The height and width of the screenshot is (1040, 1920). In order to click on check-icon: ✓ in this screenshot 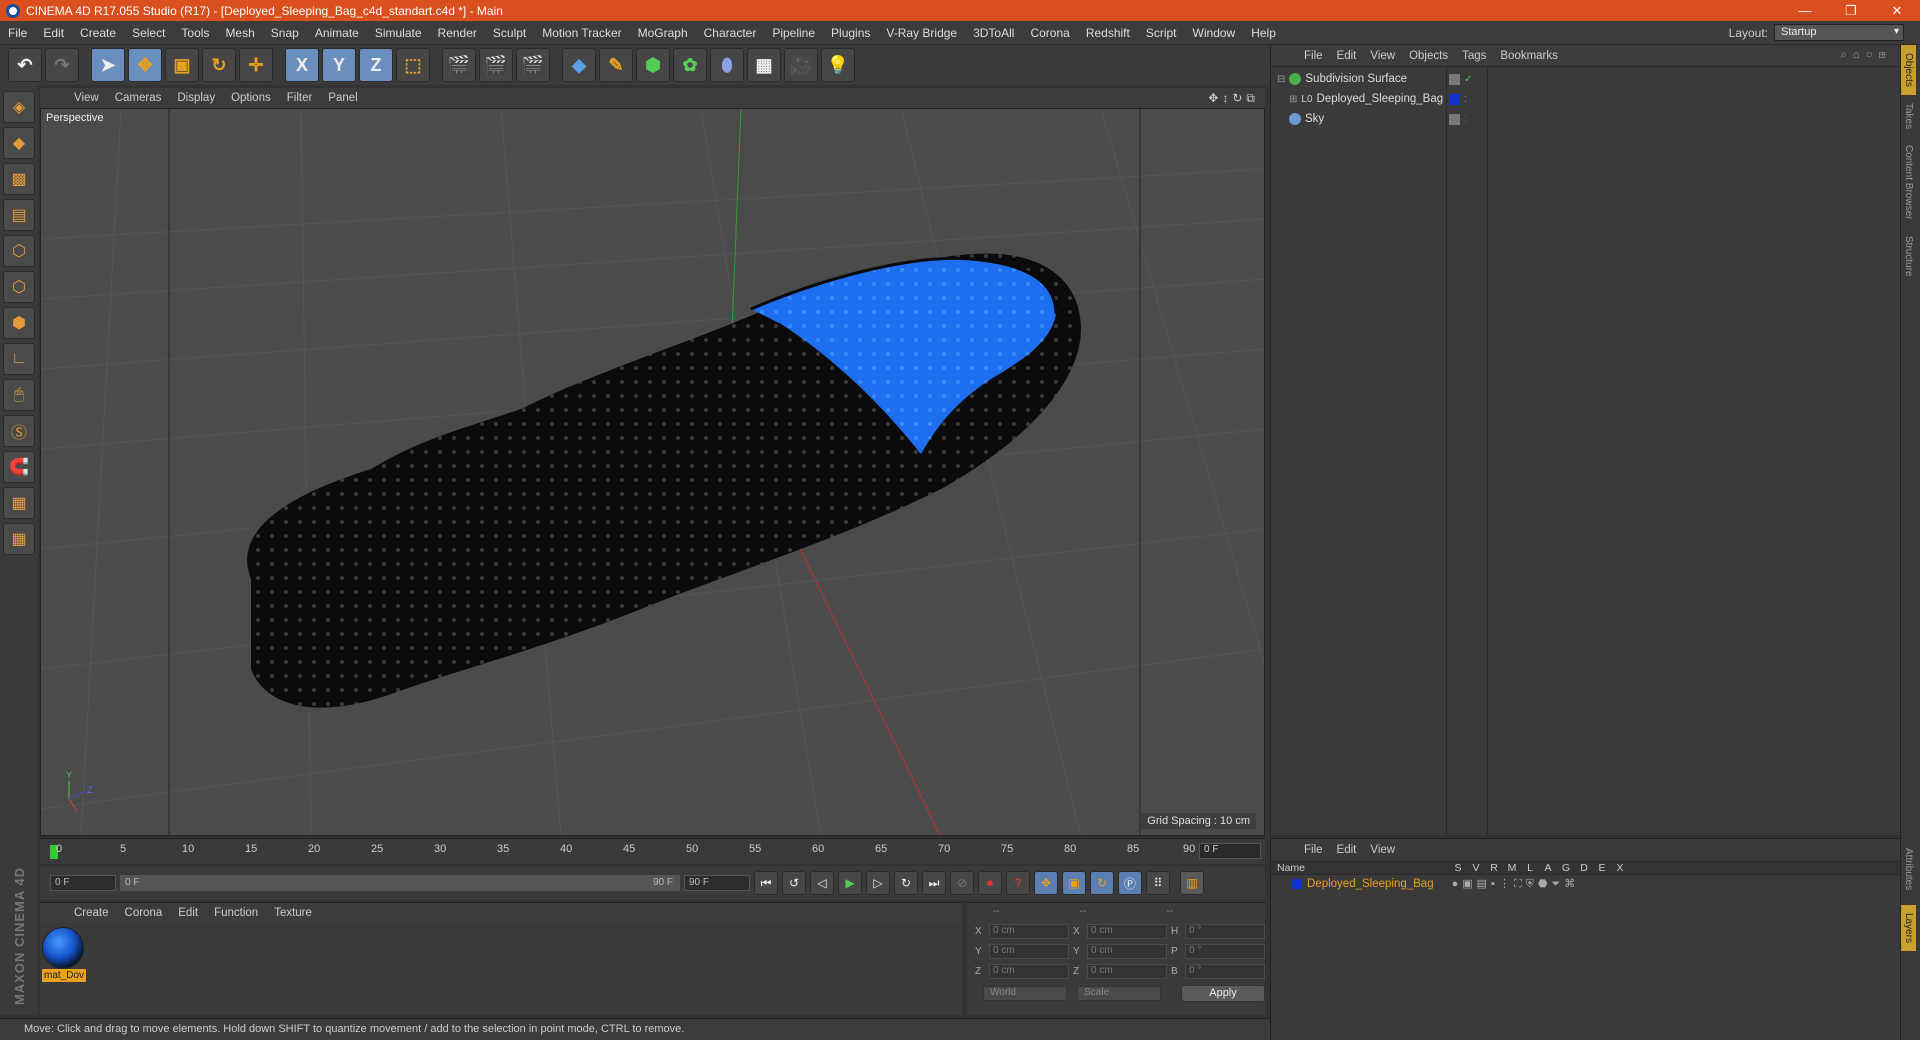, I will do `click(1468, 79)`.